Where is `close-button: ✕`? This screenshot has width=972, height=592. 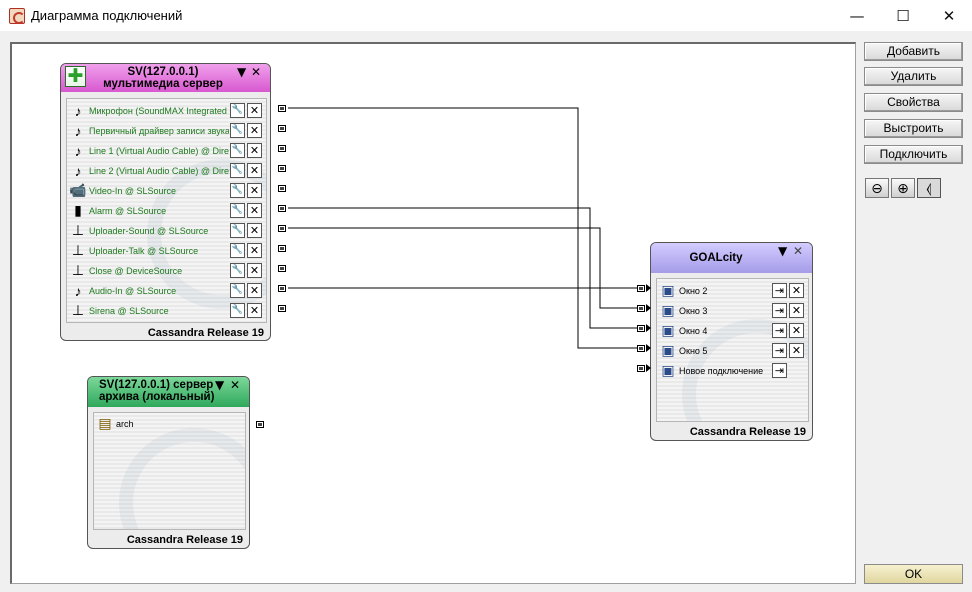 close-button: ✕ is located at coordinates (949, 15).